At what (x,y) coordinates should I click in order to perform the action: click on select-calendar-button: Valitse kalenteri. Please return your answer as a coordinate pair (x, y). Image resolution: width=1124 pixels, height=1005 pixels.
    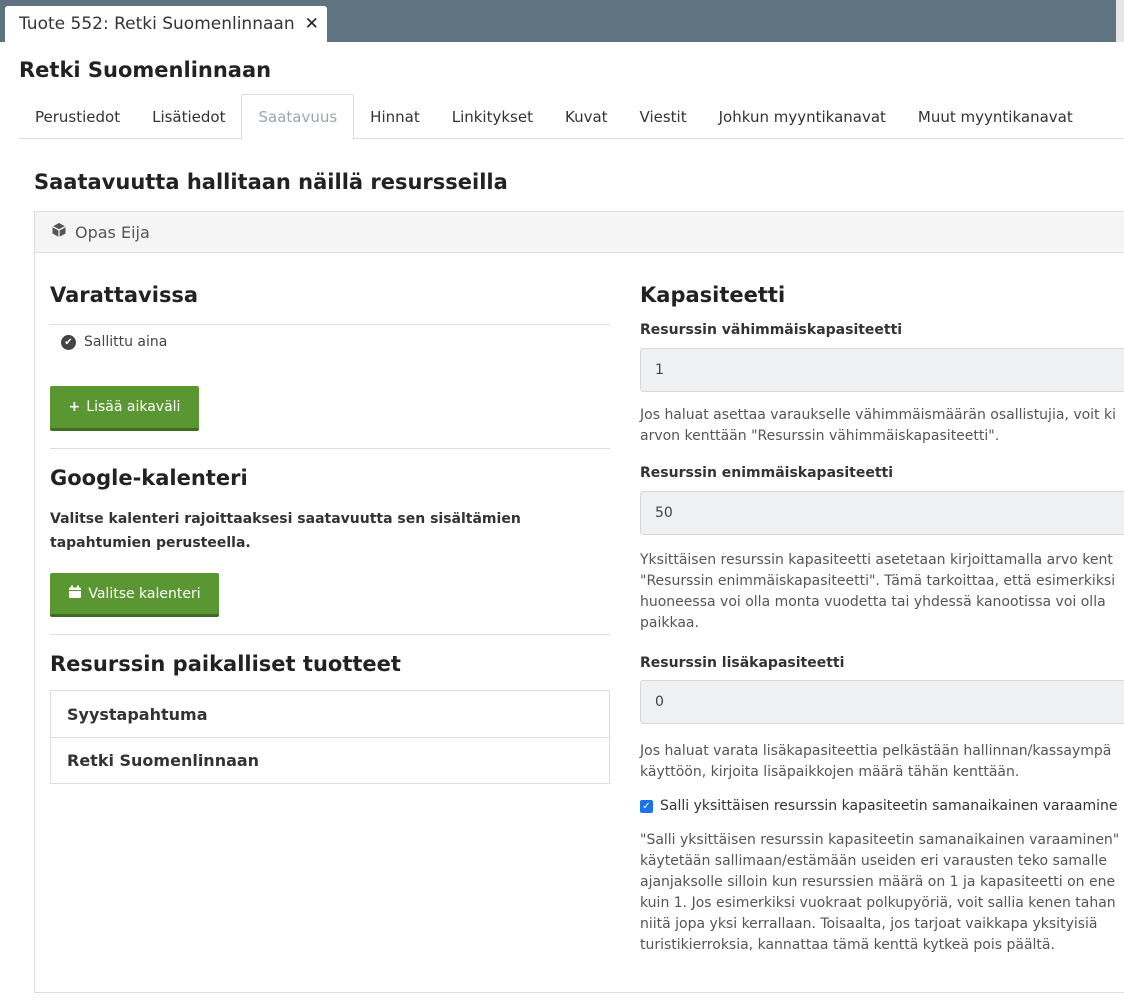
    Looking at the image, I should click on (134, 595).